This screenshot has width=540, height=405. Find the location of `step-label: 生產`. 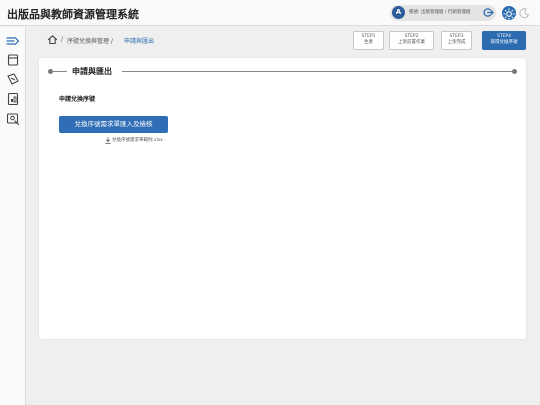

step-label: 生產 is located at coordinates (368, 42).